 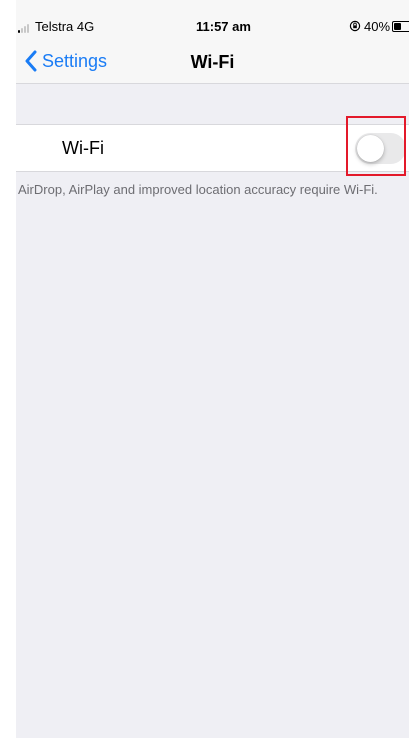 I want to click on battery-fill, so click(x=397, y=26).